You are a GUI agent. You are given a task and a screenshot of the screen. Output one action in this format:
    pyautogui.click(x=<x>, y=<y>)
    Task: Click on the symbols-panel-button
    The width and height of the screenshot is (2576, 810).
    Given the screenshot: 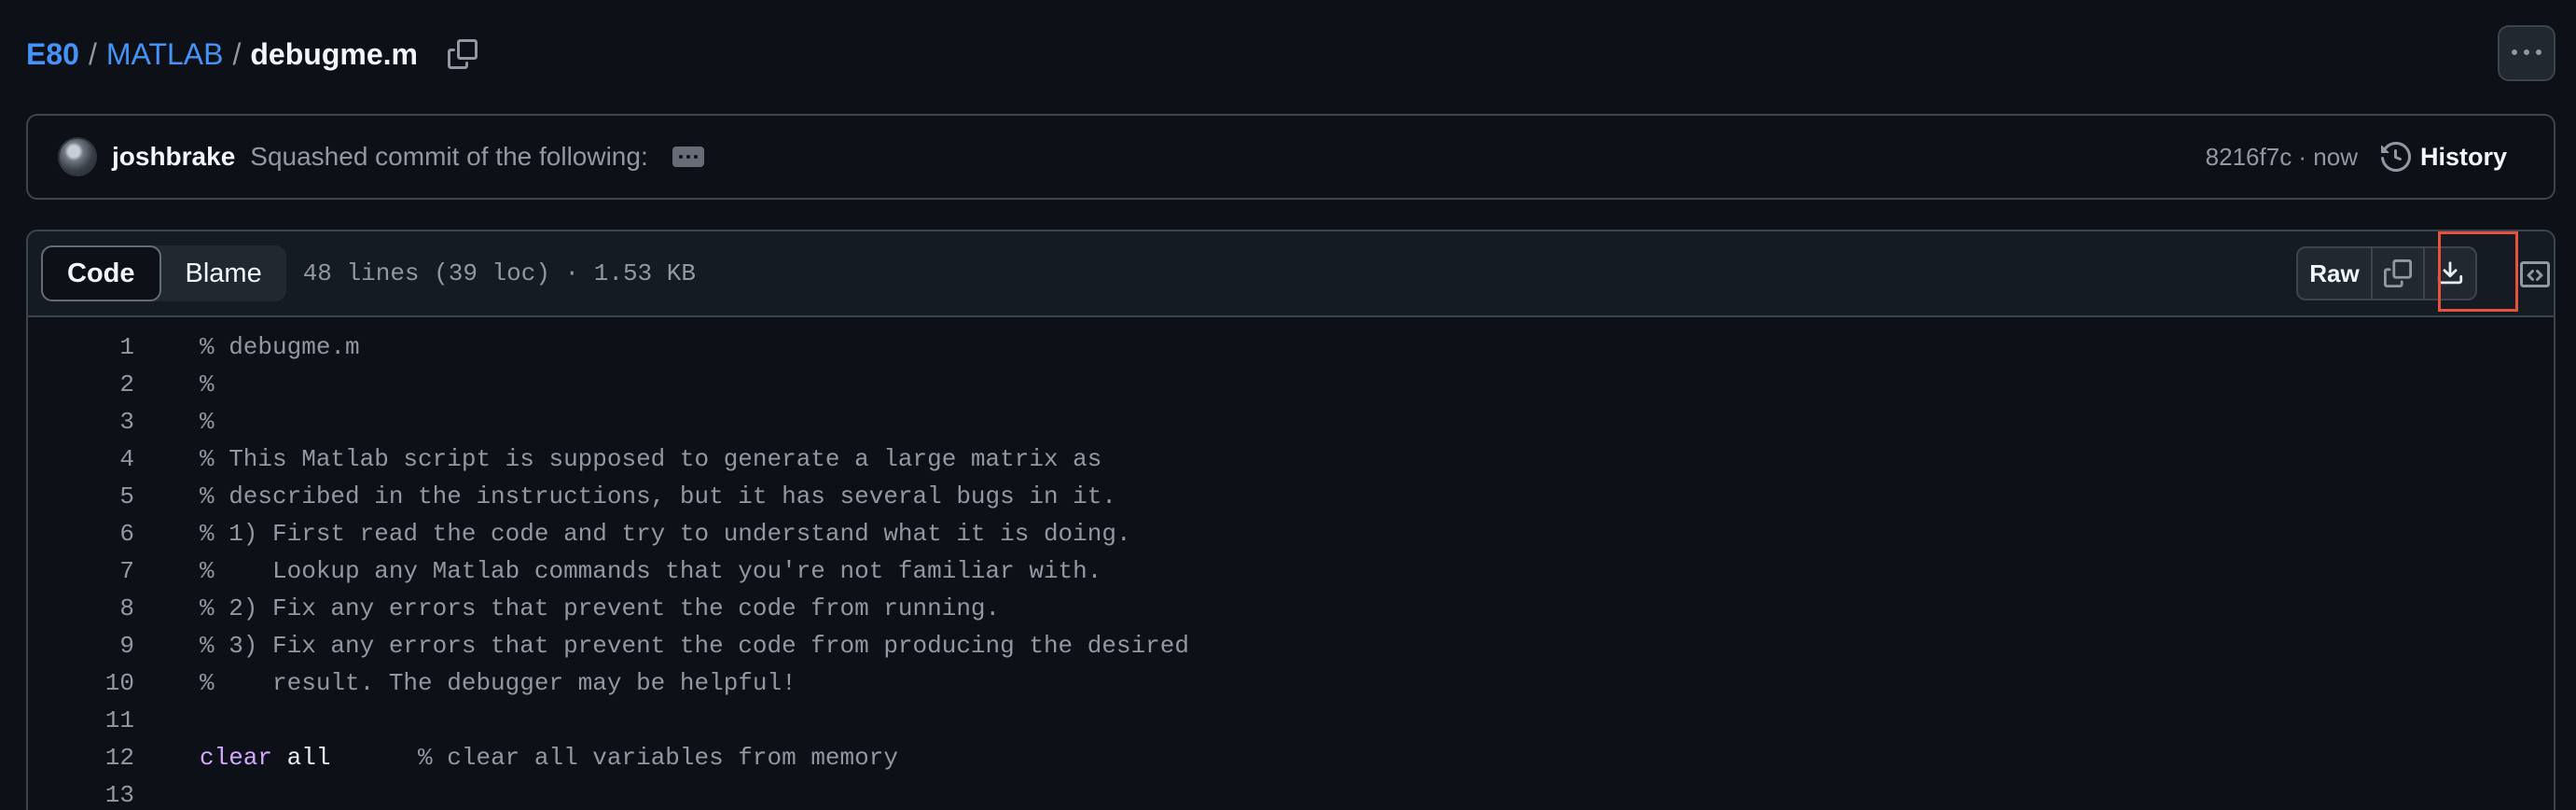 What is the action you would take?
    pyautogui.click(x=2535, y=274)
    